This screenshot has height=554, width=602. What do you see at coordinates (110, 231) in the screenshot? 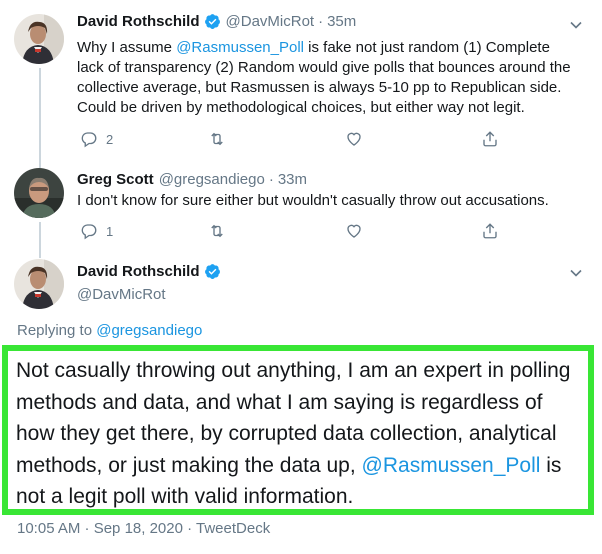
I see `reply-count: 1` at bounding box center [110, 231].